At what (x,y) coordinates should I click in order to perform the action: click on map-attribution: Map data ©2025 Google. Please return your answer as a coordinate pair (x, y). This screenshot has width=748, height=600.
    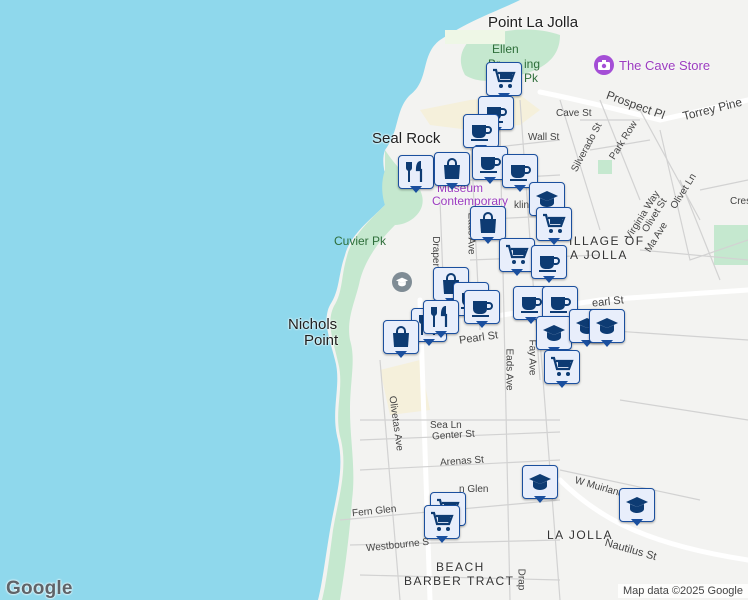
    Looking at the image, I should click on (682, 591).